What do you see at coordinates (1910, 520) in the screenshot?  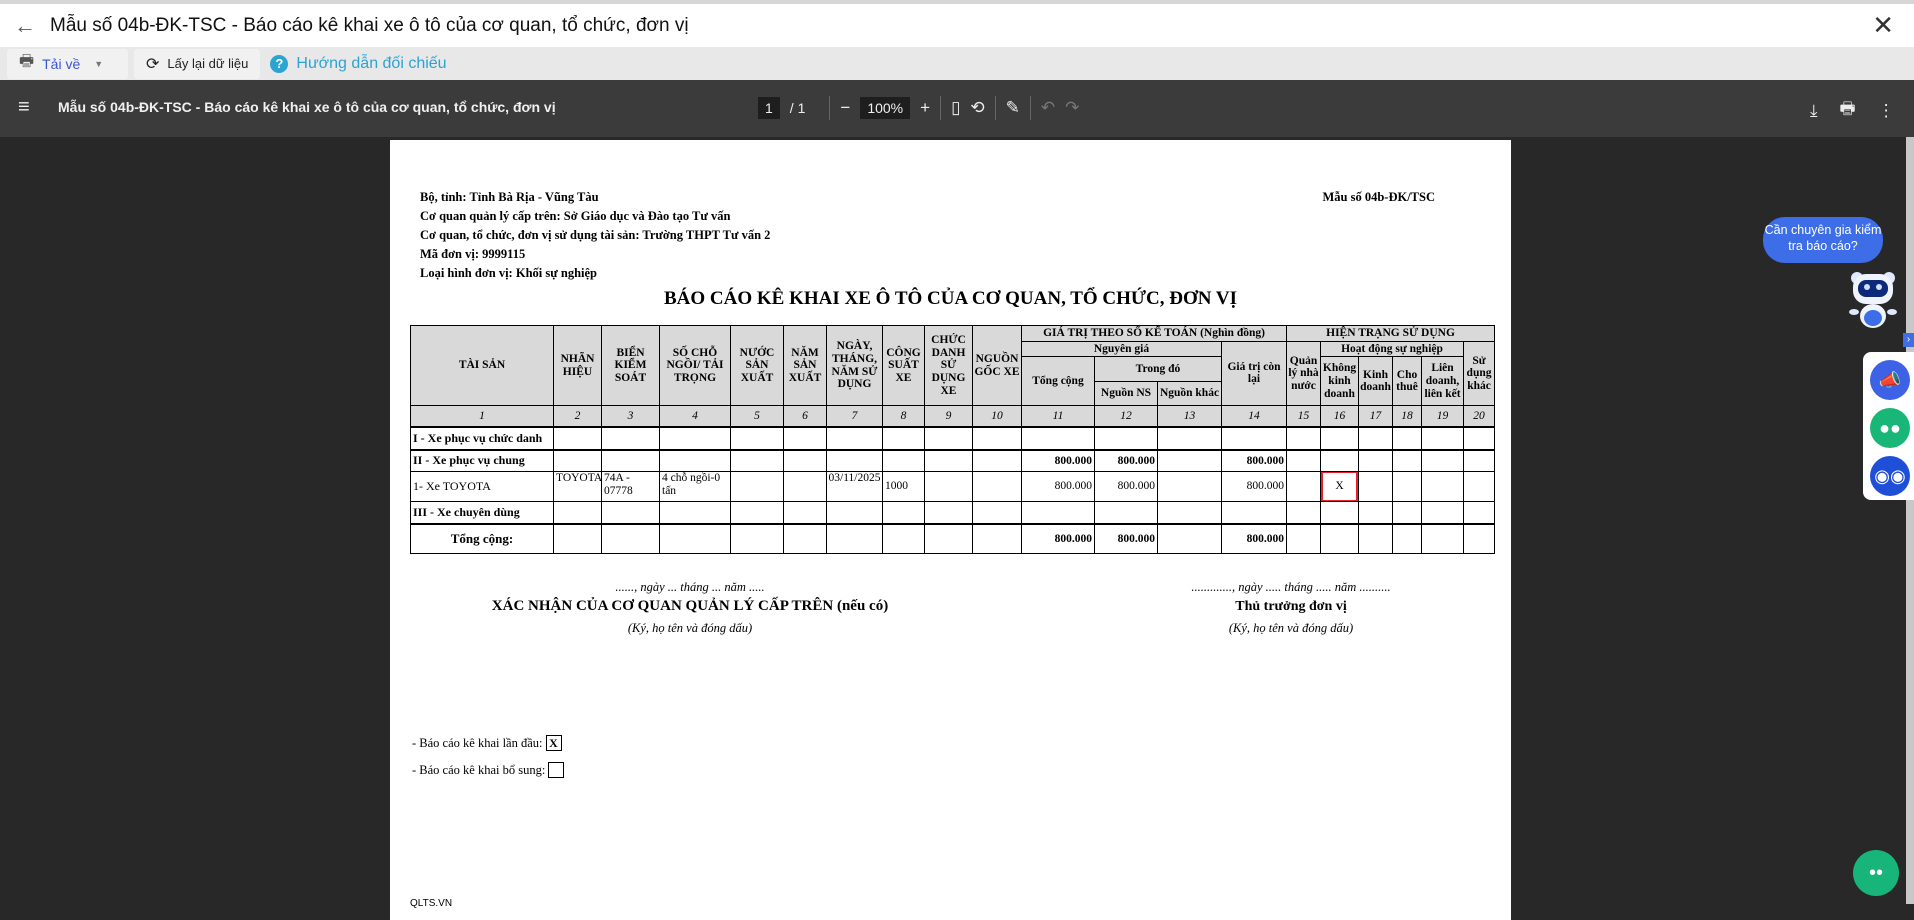 I see `scrollbar` at bounding box center [1910, 520].